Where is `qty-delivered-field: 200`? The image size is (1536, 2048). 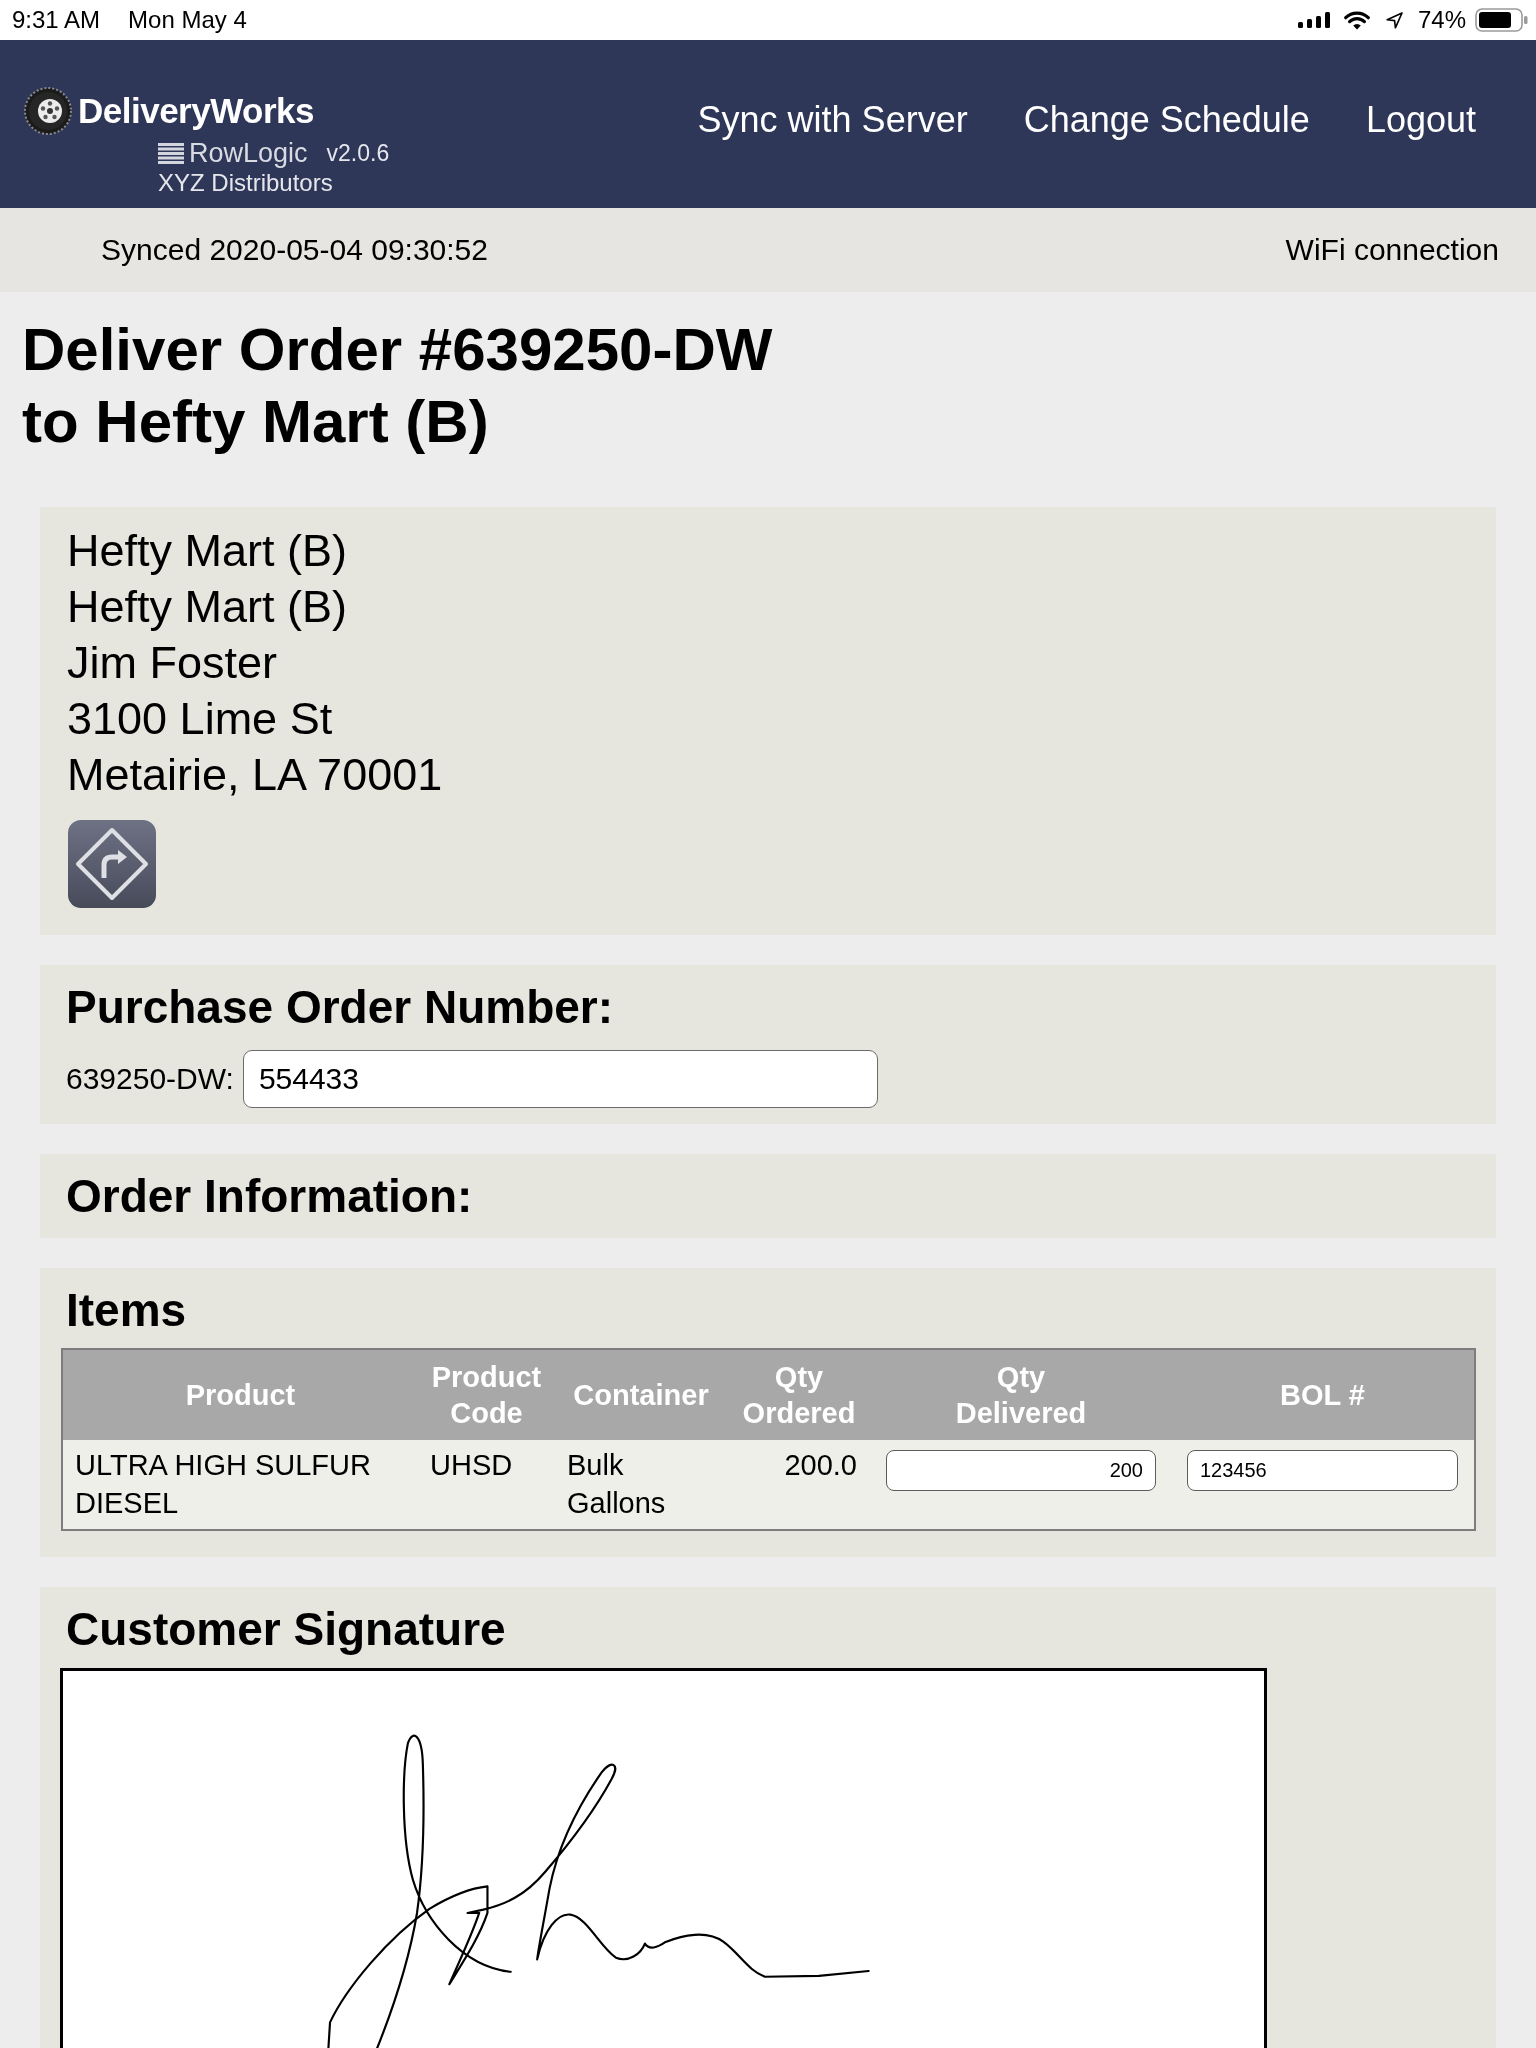
qty-delivered-field: 200 is located at coordinates (1021, 1470).